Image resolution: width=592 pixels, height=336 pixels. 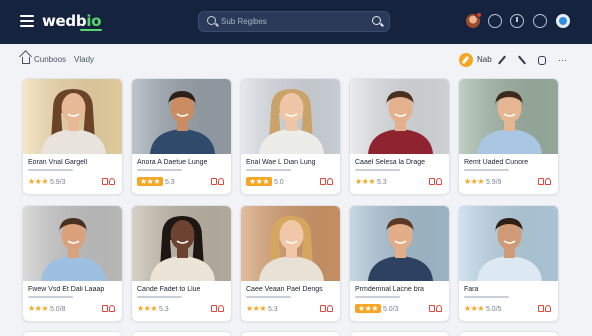 What do you see at coordinates (522, 60) in the screenshot?
I see `link-icon` at bounding box center [522, 60].